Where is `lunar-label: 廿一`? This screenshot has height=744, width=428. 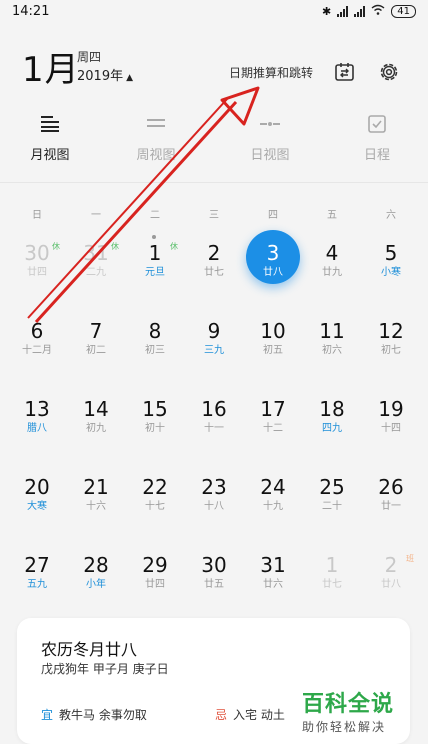 lunar-label: 廿一 is located at coordinates (391, 506).